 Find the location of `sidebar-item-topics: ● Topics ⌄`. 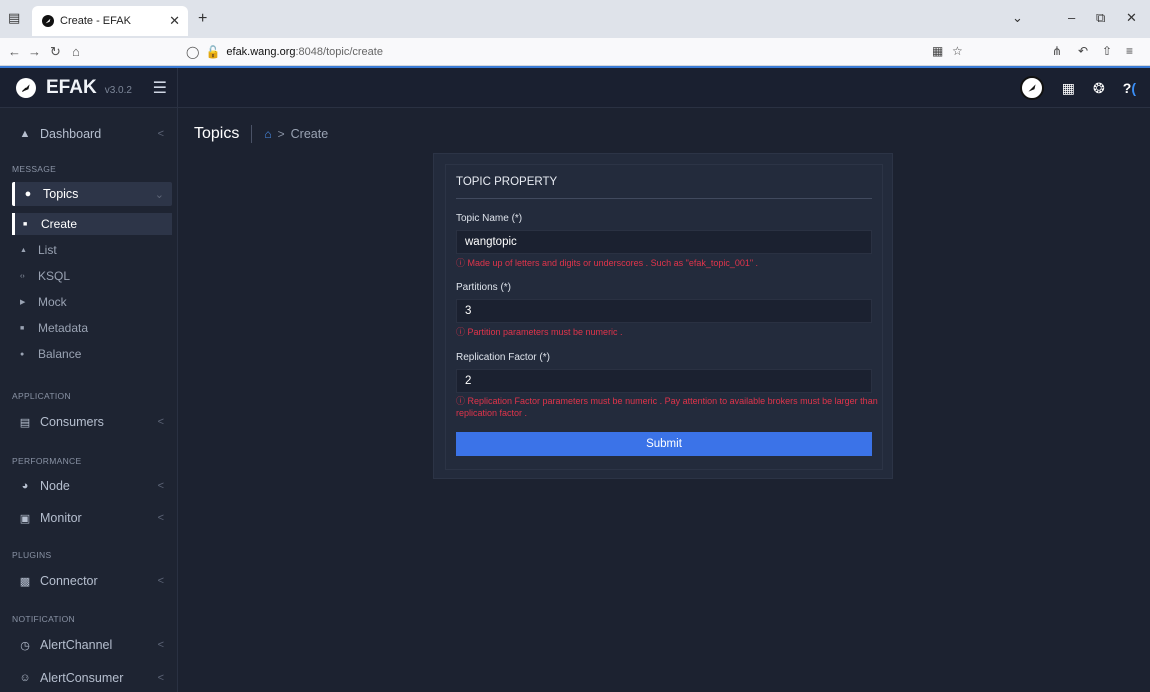

sidebar-item-topics: ● Topics ⌄ is located at coordinates (92, 194).